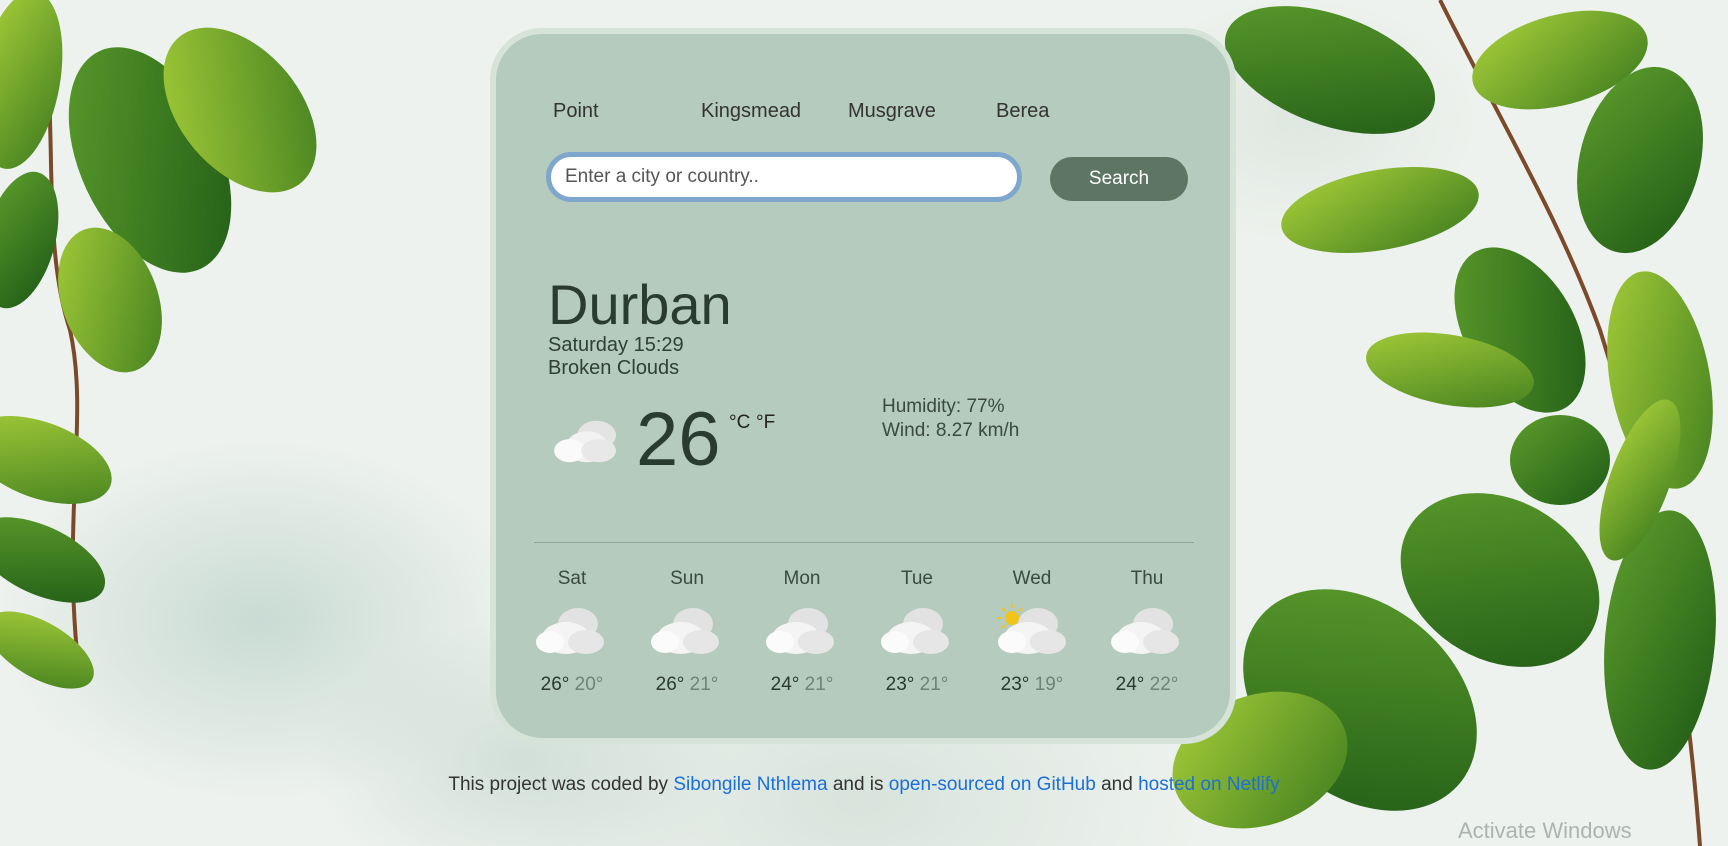  What do you see at coordinates (765, 423) in the screenshot?
I see `fahrenheit-toggle: °F` at bounding box center [765, 423].